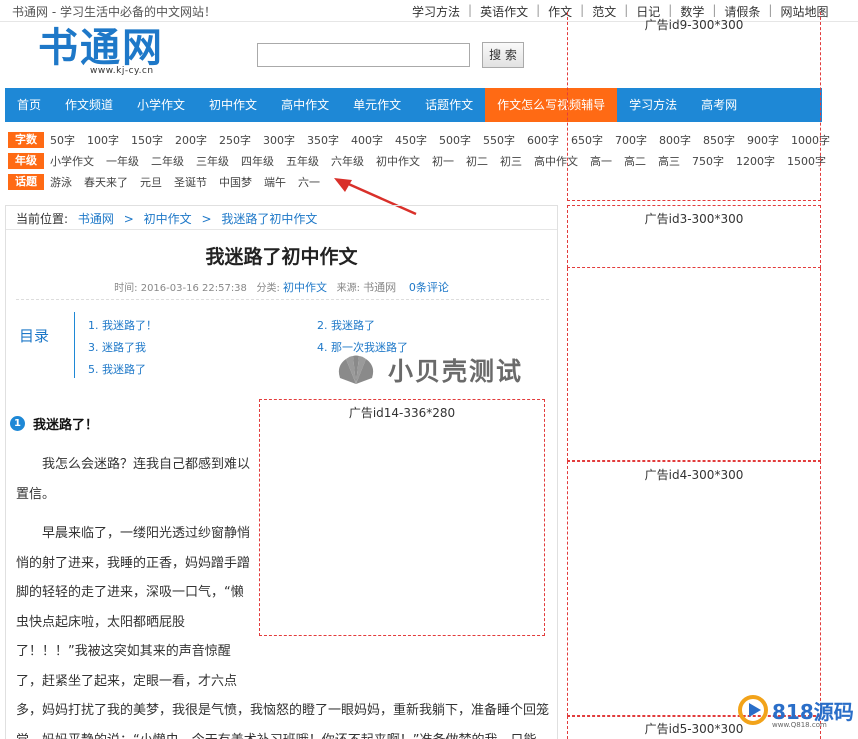 Image resolution: width=858 pixels, height=739 pixels. What do you see at coordinates (694, 106) in the screenshot?
I see `ad-slot-9: 广告id9-300*300` at bounding box center [694, 106].